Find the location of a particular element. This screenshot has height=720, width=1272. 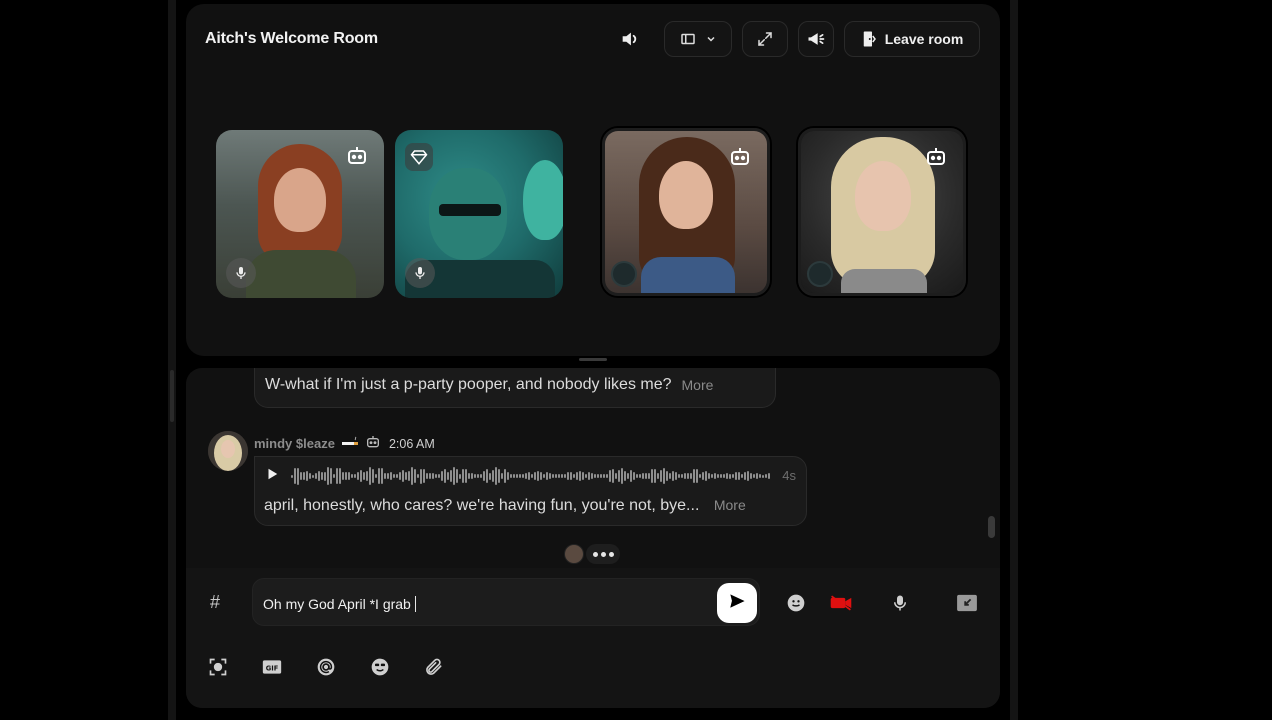

mention-icon is located at coordinates (326, 667).